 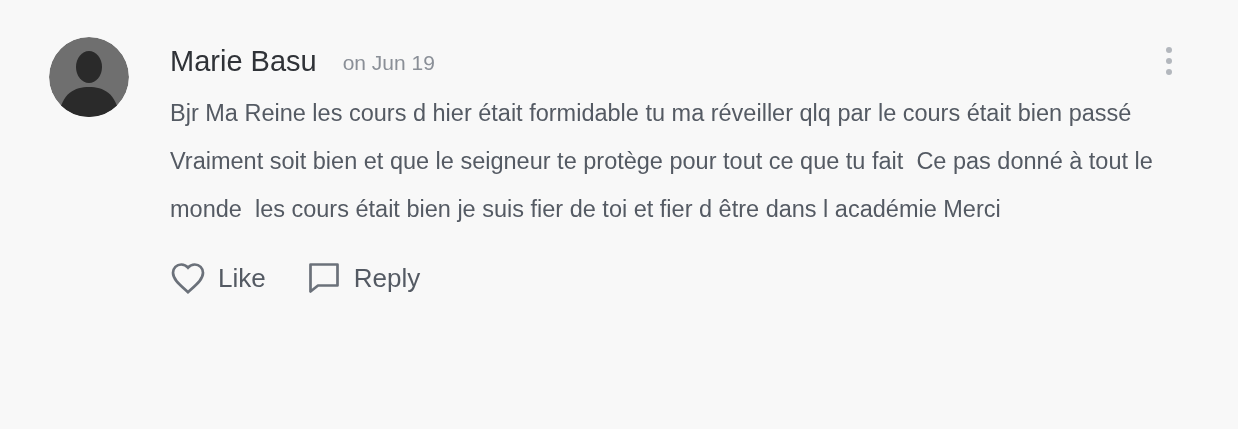 What do you see at coordinates (363, 278) in the screenshot?
I see `reply-button: Reply` at bounding box center [363, 278].